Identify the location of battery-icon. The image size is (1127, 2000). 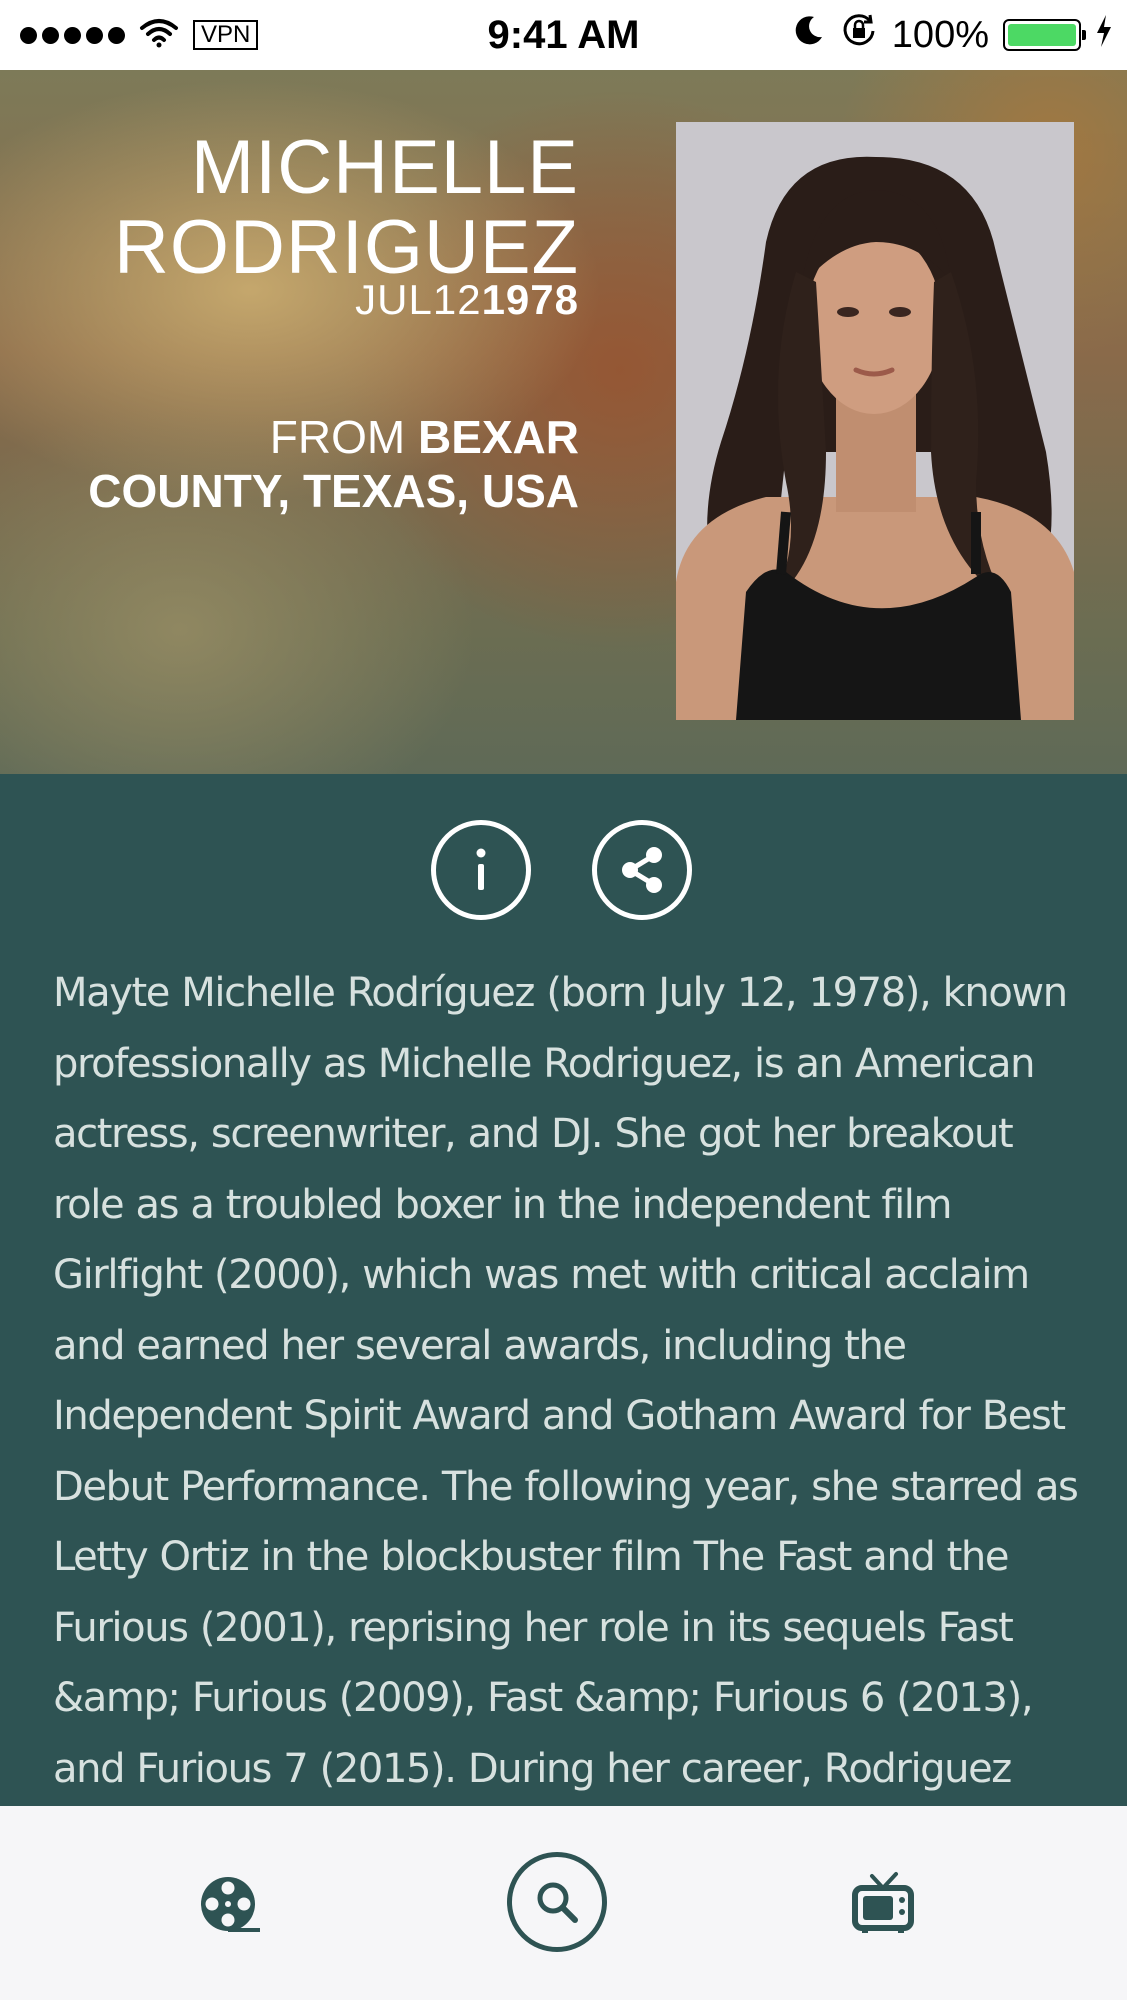
(1044, 35).